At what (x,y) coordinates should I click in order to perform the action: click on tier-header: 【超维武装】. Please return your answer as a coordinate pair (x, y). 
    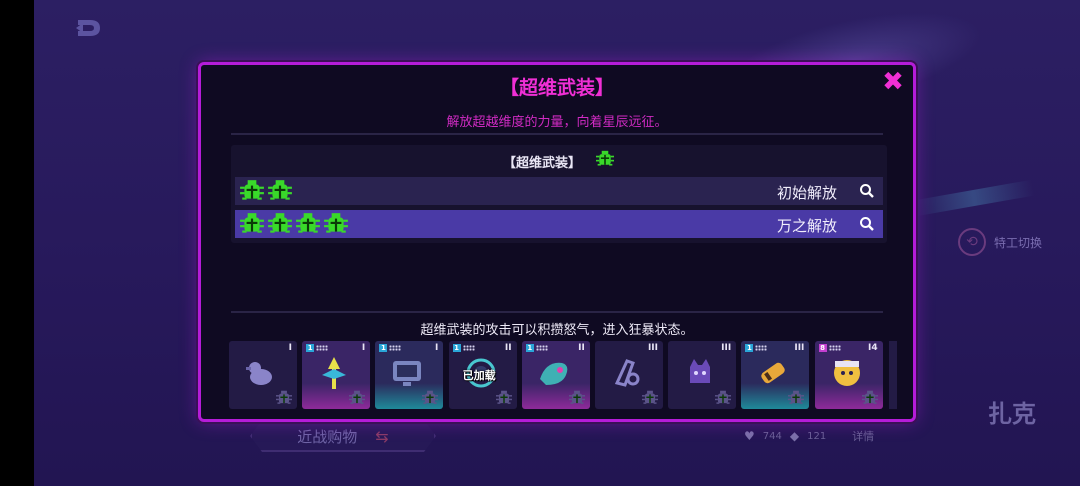
    Looking at the image, I should click on (559, 161).